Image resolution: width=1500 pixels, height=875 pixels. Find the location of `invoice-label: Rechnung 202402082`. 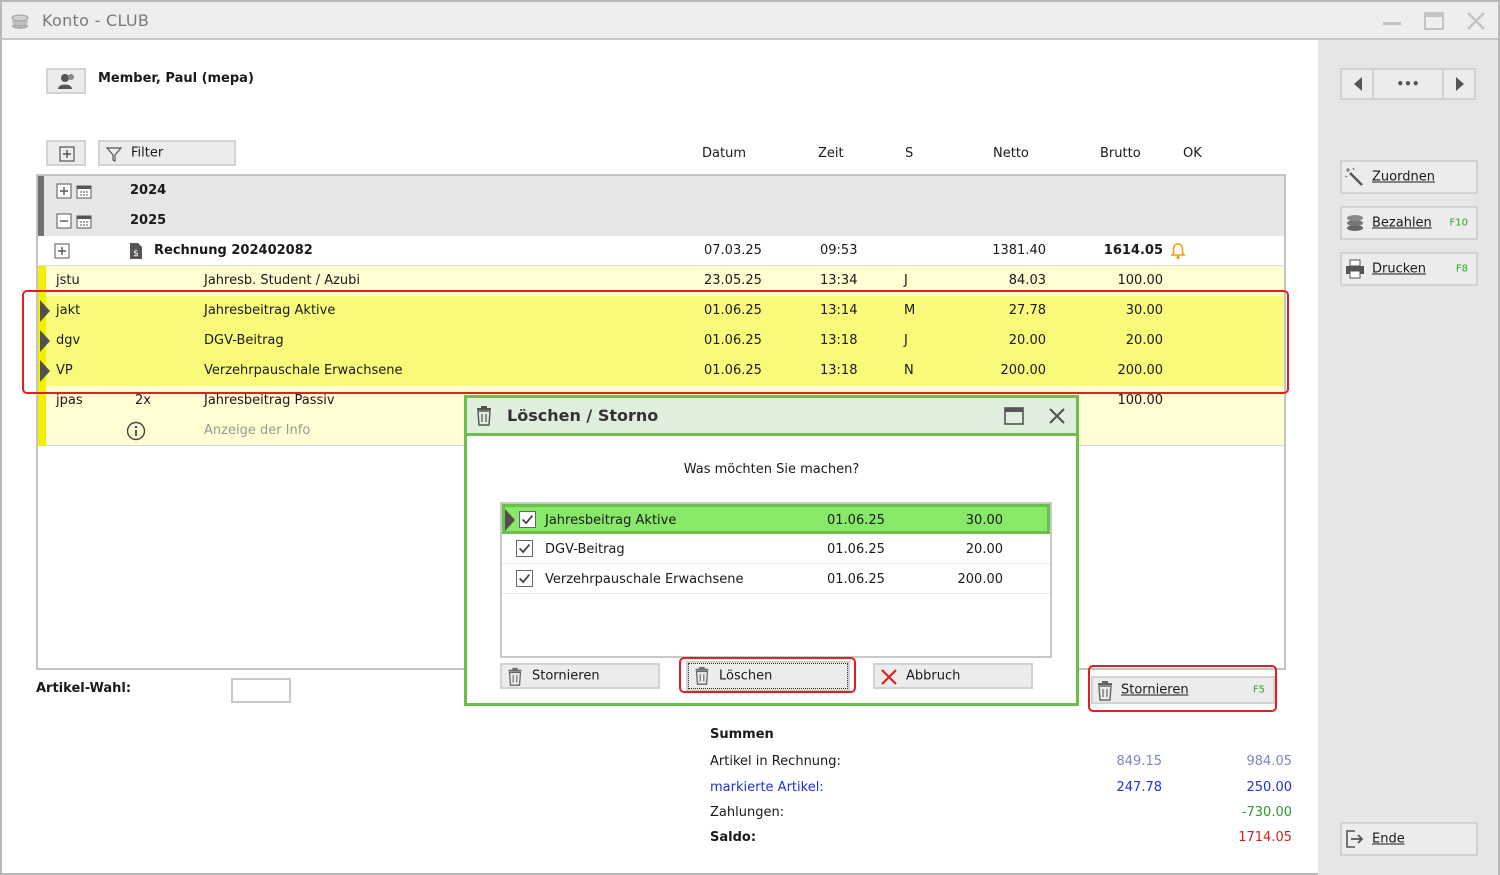

invoice-label: Rechnung 202402082 is located at coordinates (233, 250).